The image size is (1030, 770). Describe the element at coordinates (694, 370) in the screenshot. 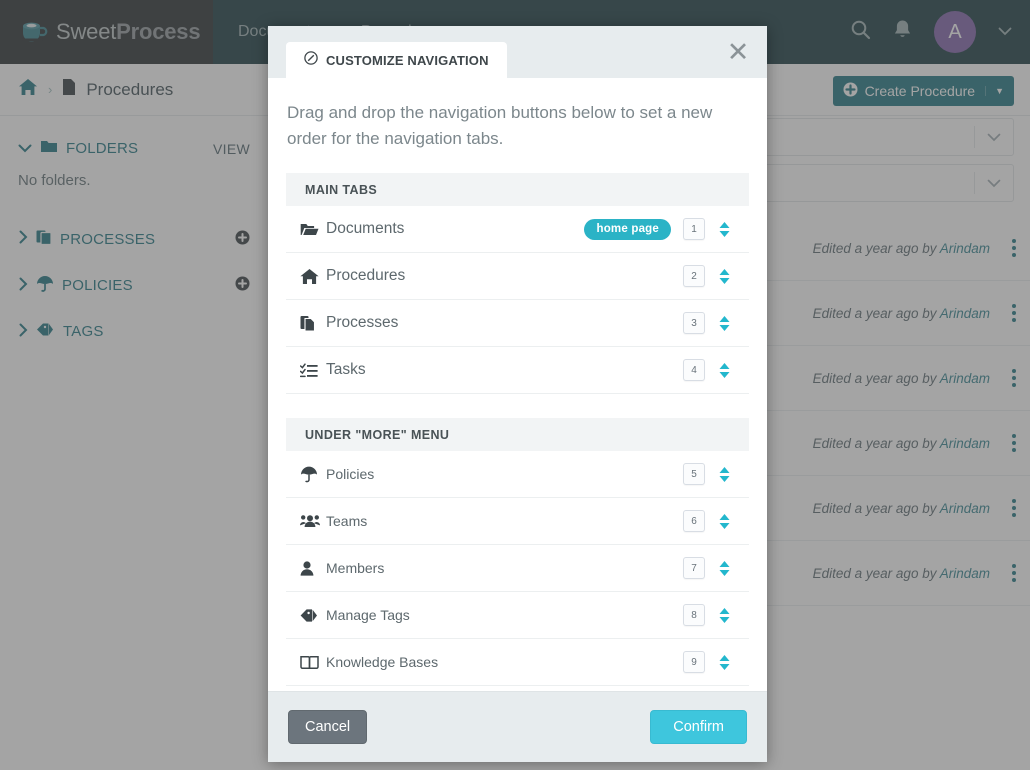

I see `order-number: 4` at that location.